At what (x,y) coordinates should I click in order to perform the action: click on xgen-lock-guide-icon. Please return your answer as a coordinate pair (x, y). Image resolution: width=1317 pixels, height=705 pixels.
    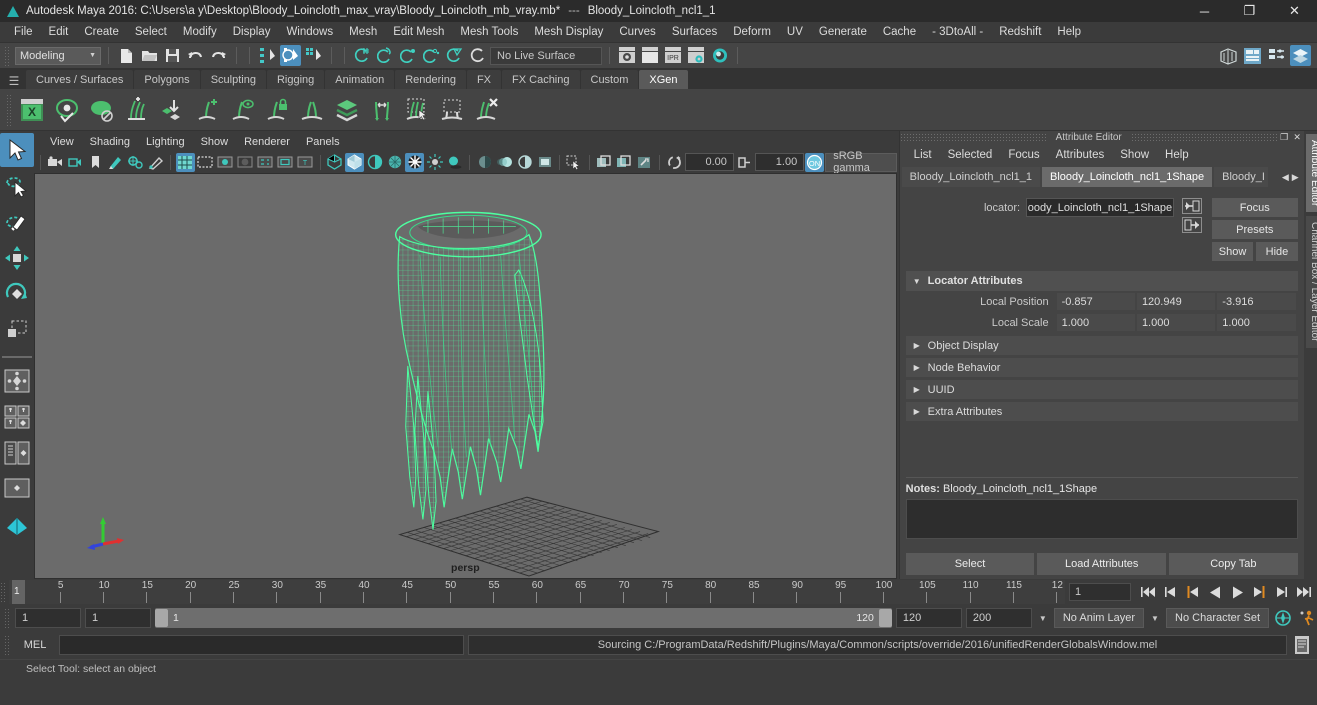
    Looking at the image, I should click on (276, 109).